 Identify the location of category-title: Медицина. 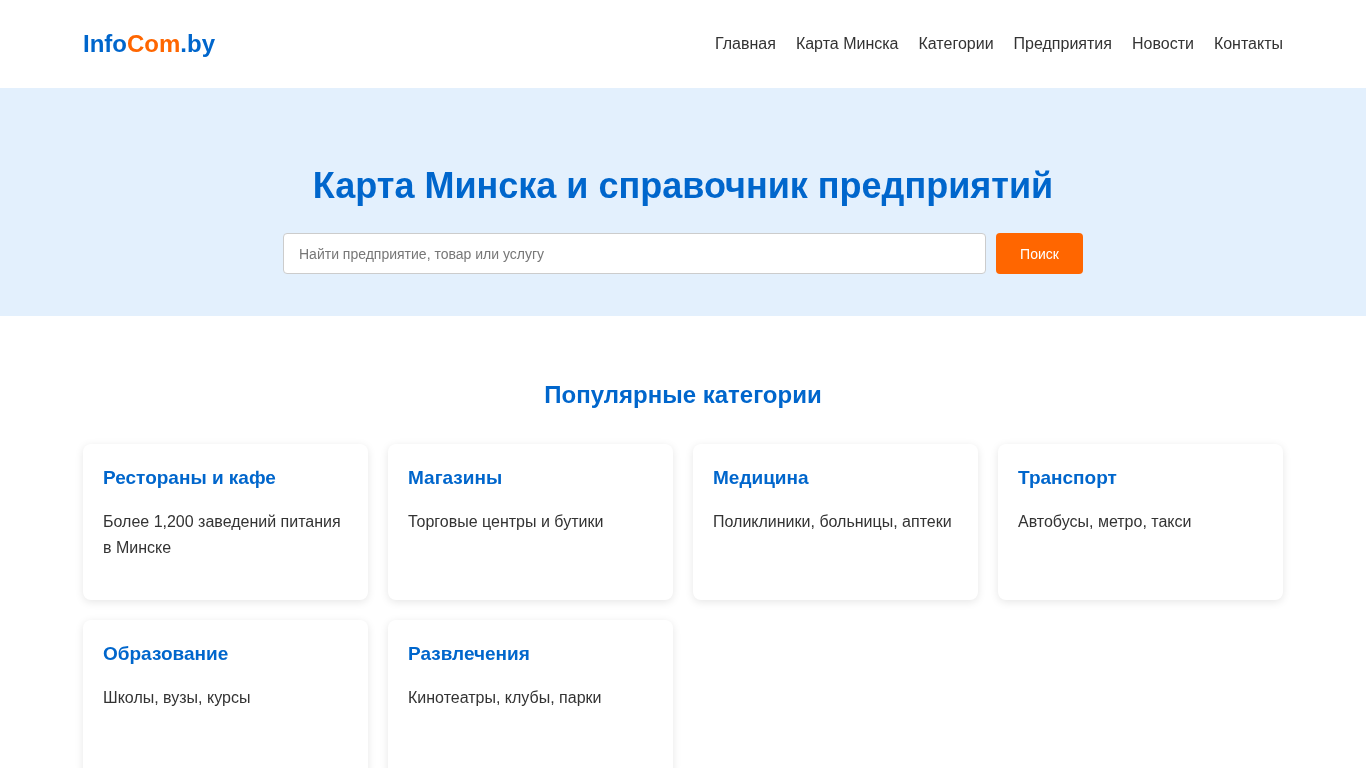
(761, 478).